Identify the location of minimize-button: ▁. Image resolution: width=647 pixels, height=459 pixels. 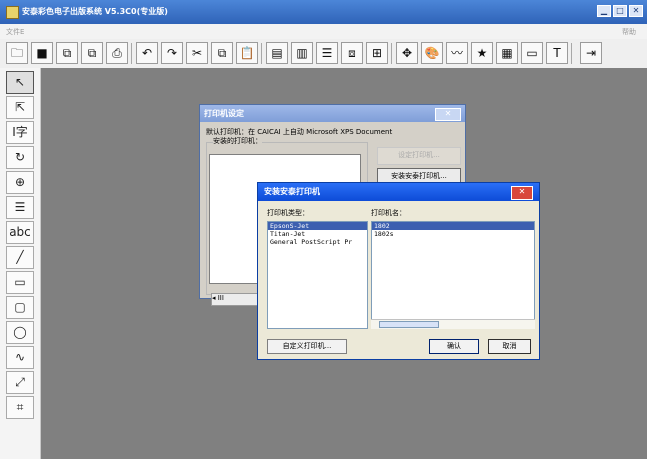
(604, 11).